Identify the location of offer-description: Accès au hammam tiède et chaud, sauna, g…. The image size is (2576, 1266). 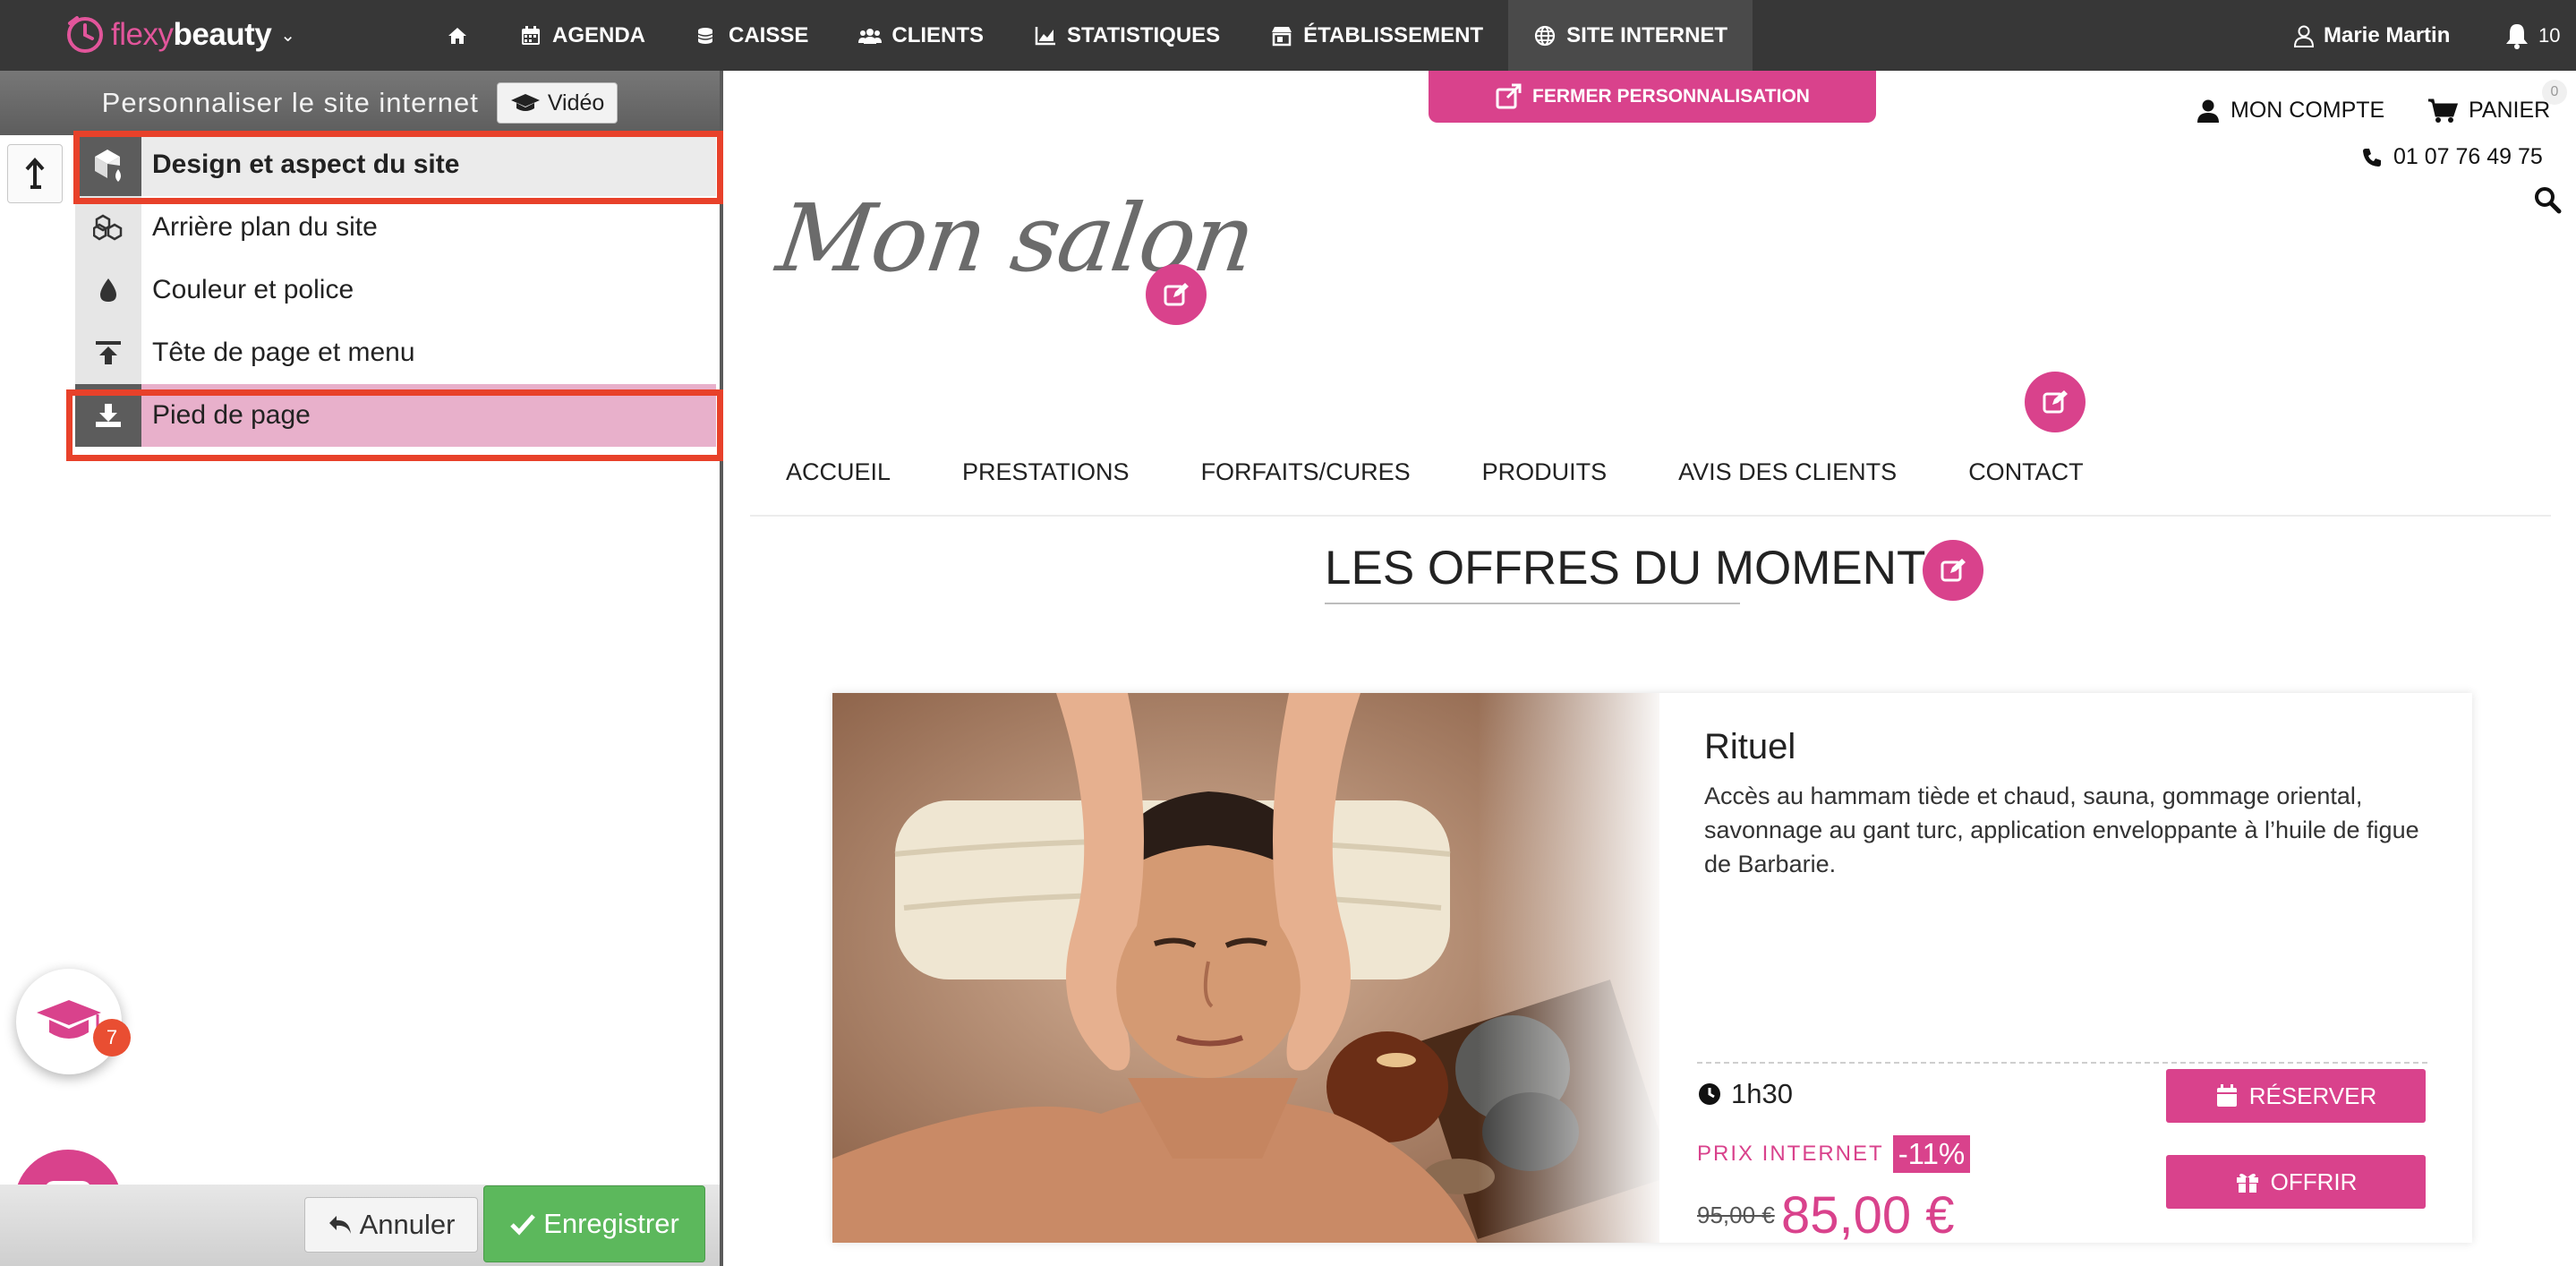
(2061, 830).